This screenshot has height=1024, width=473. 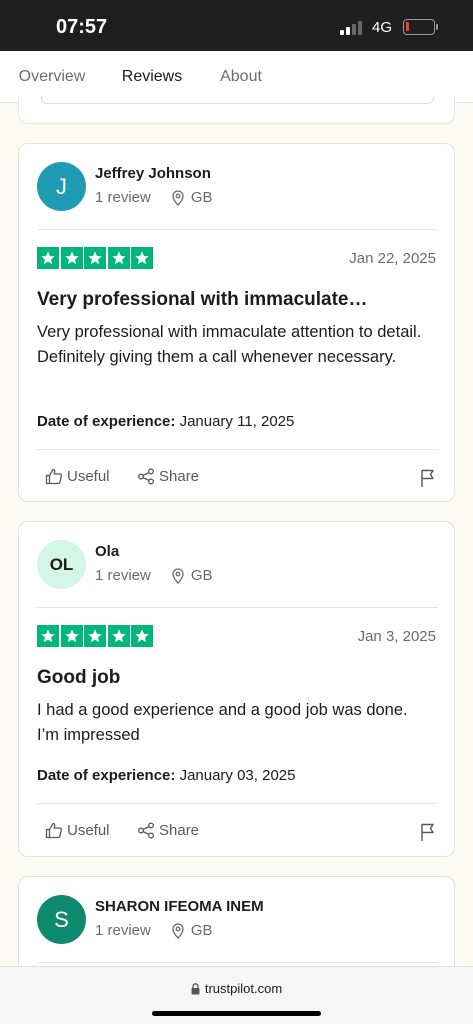 I want to click on avatar: J, so click(x=61, y=186).